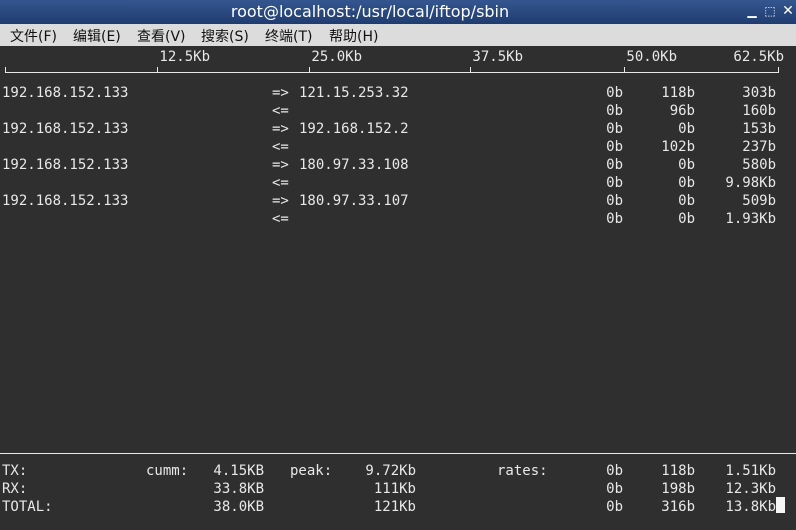  Describe the element at coordinates (161, 36) in the screenshot. I see `menu-view: 查看(V)` at that location.